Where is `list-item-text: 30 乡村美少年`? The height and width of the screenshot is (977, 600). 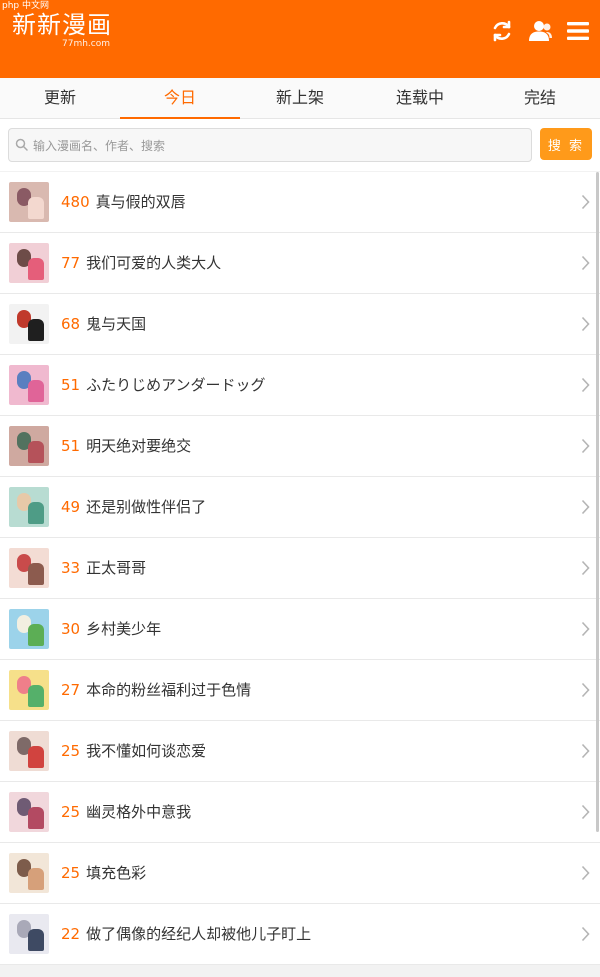
list-item-text: 30 乡村美少年 is located at coordinates (111, 629).